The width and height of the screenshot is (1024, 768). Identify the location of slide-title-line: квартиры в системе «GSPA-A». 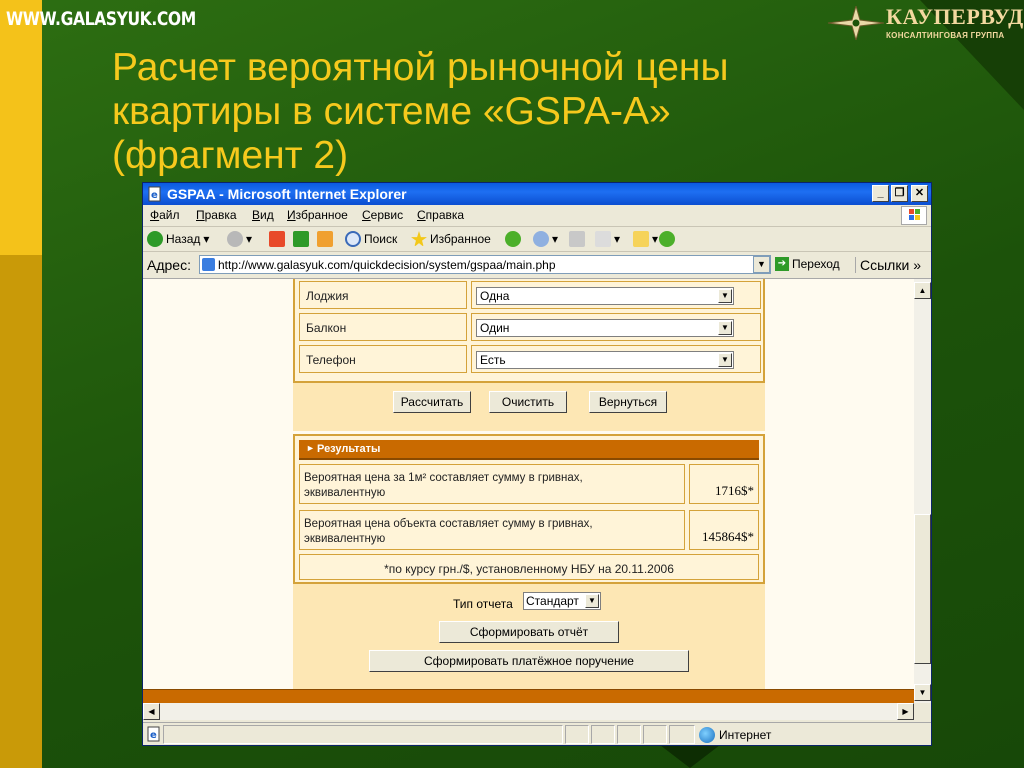
(391, 111).